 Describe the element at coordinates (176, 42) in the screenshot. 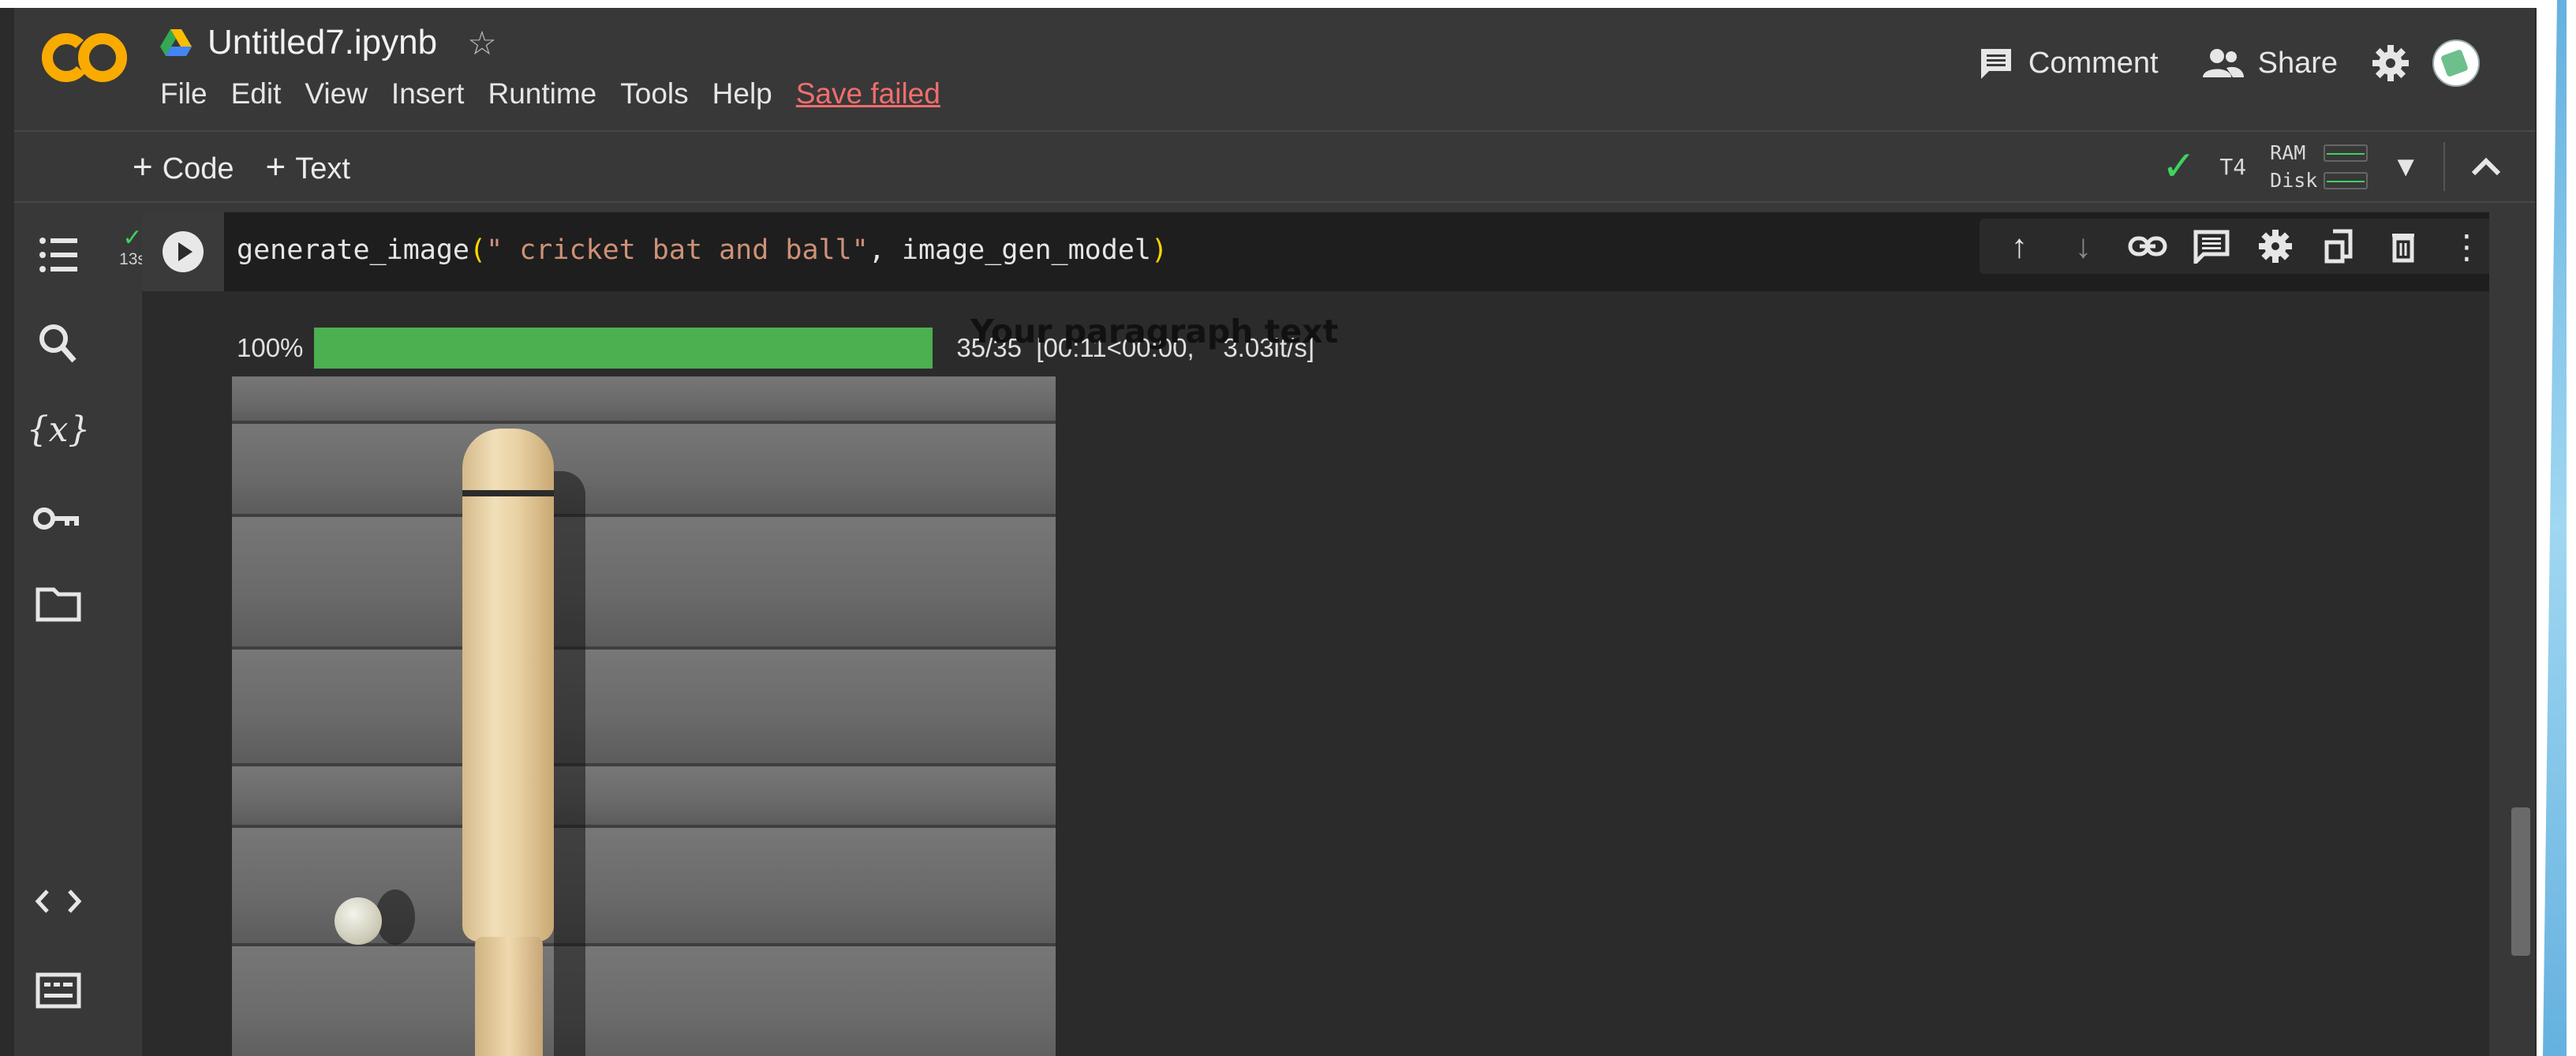

I see `google-drive-icon` at that location.